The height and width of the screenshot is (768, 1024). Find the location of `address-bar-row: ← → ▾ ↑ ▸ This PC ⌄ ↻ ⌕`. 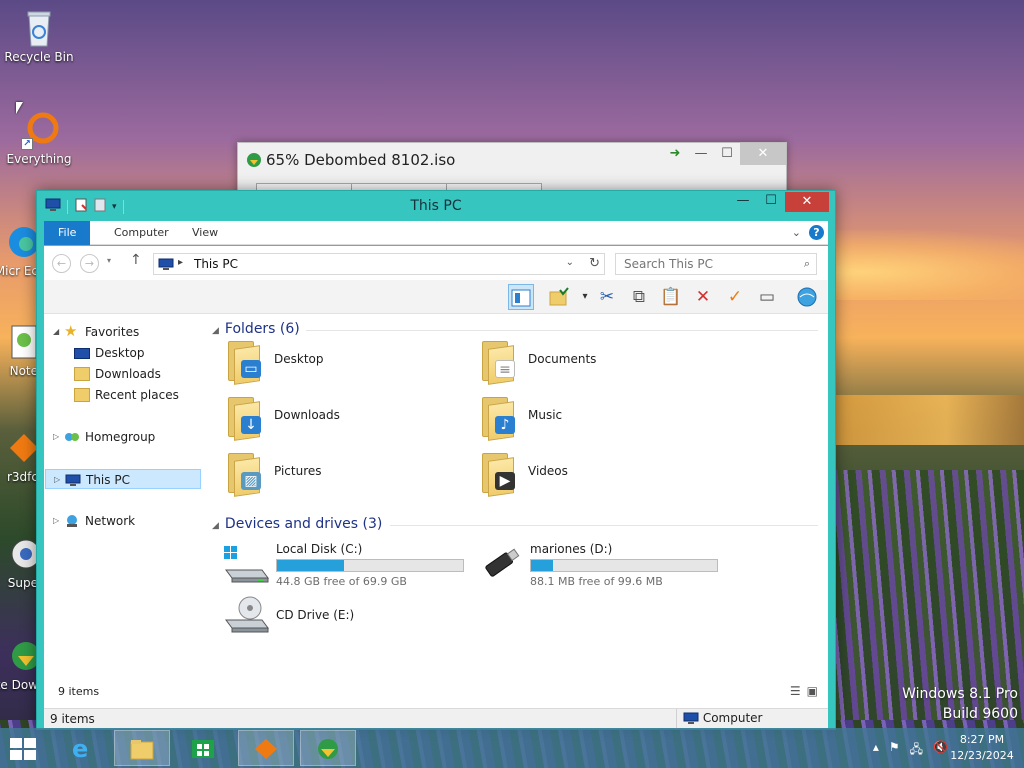

address-bar-row: ← → ▾ ↑ ▸ This PC ⌄ ↻ ⌕ is located at coordinates (436, 263).